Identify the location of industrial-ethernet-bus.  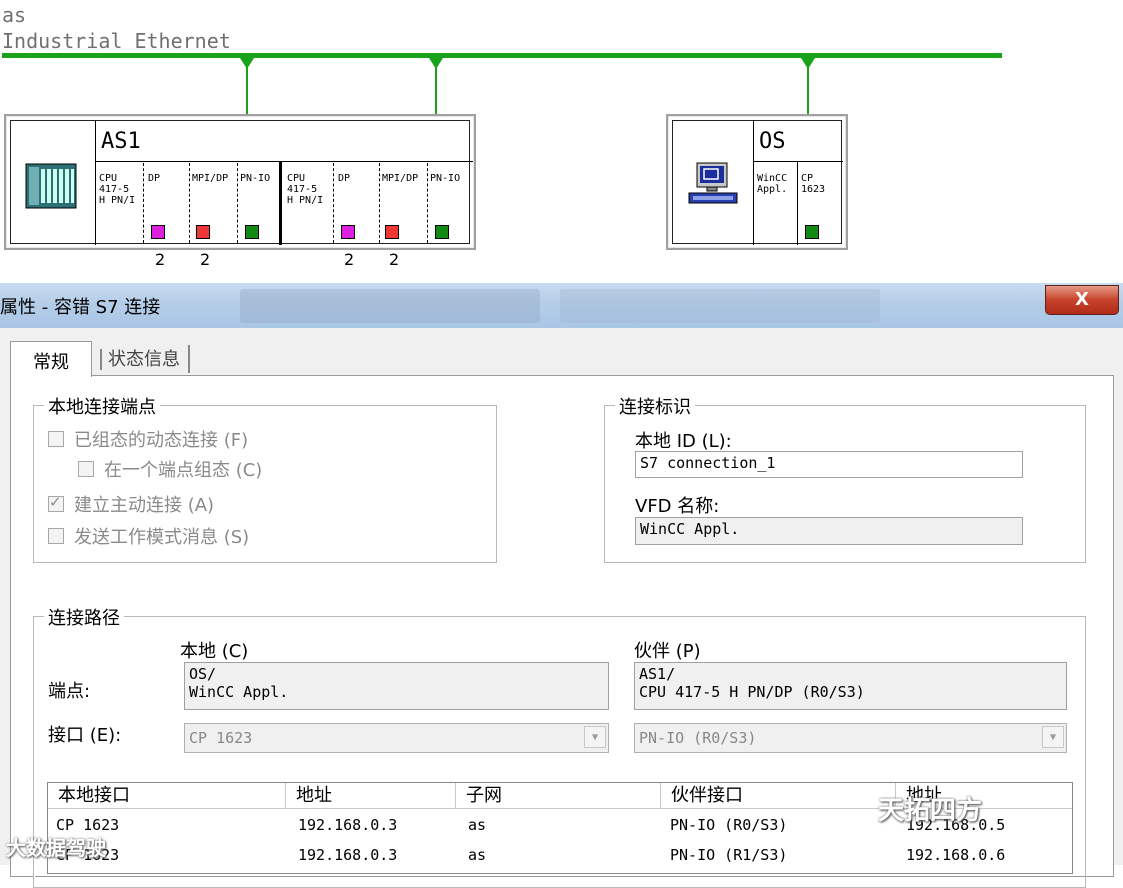
(502, 55).